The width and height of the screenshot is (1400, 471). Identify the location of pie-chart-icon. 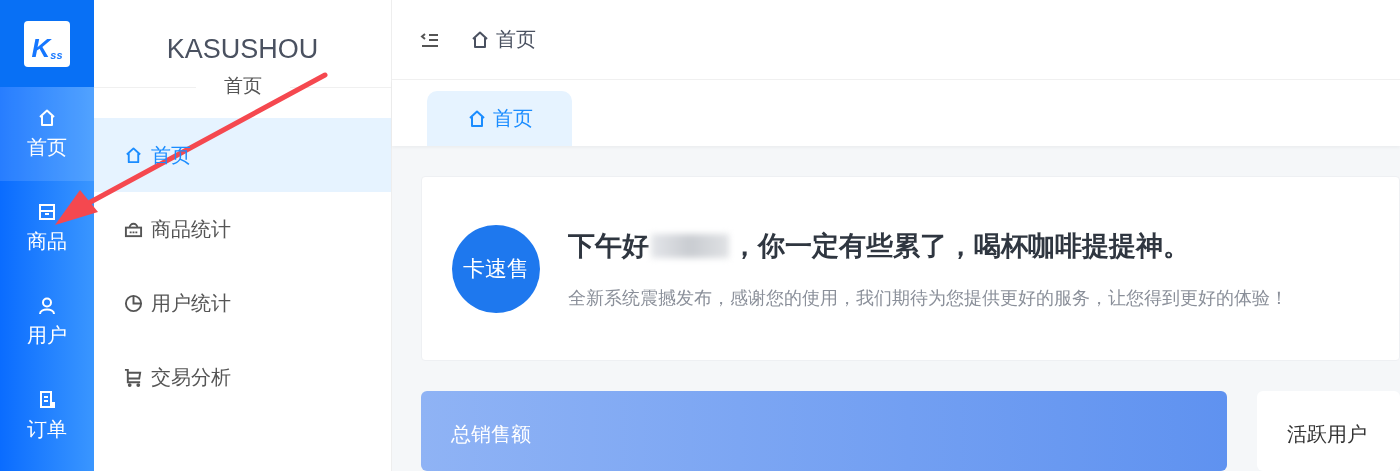
(133, 303).